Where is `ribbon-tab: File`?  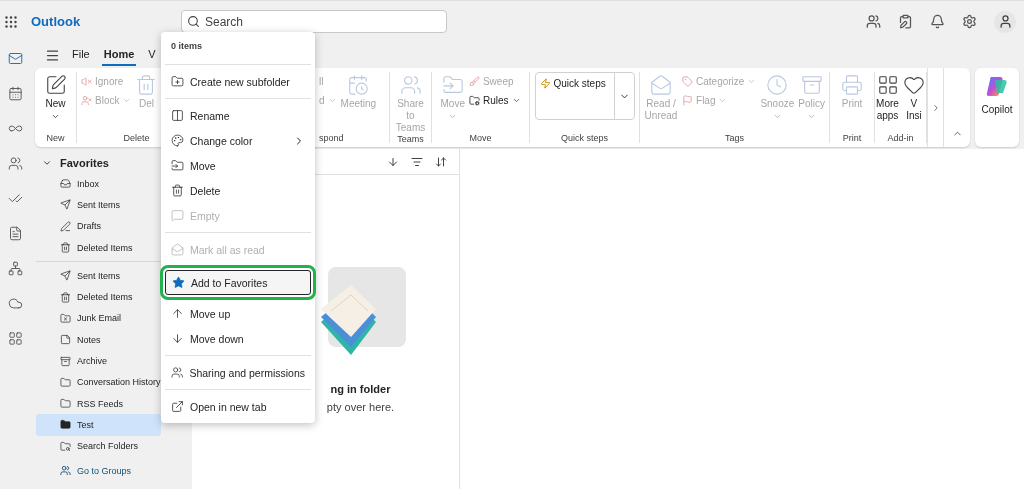
ribbon-tab: File is located at coordinates (81, 55).